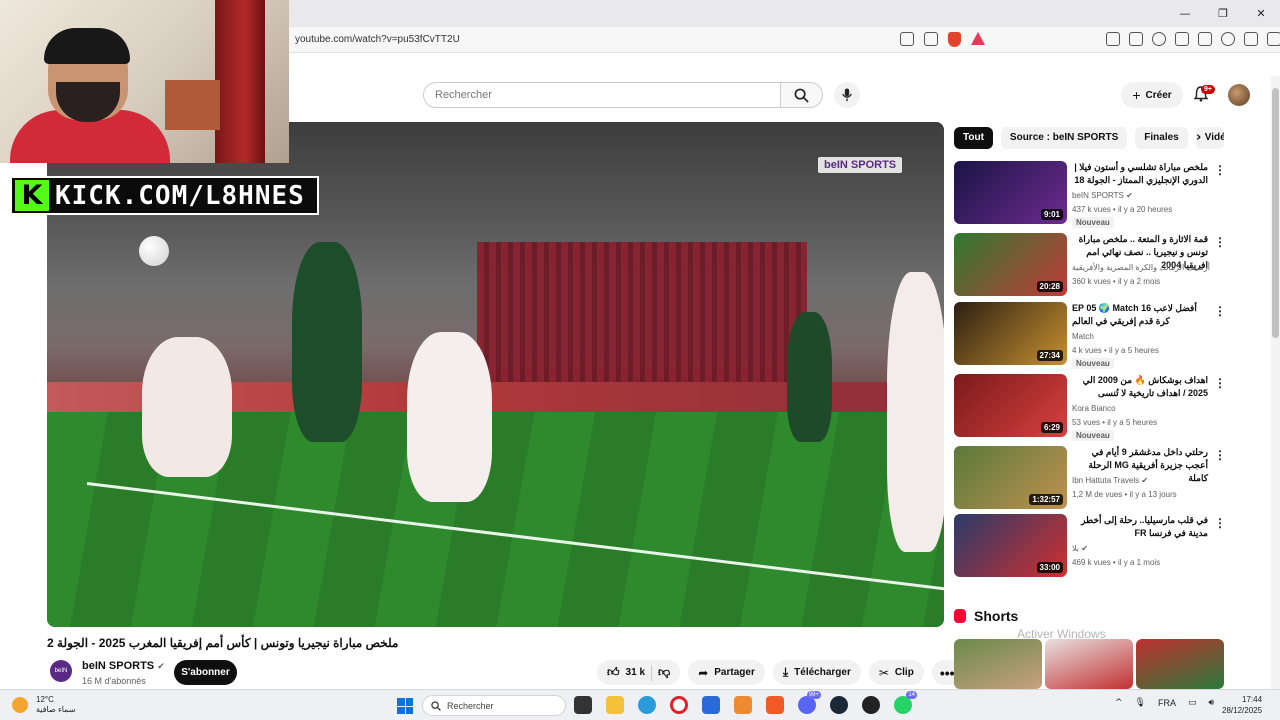 The height and width of the screenshot is (720, 1280). I want to click on leo-ai-icon, so click(1228, 39).